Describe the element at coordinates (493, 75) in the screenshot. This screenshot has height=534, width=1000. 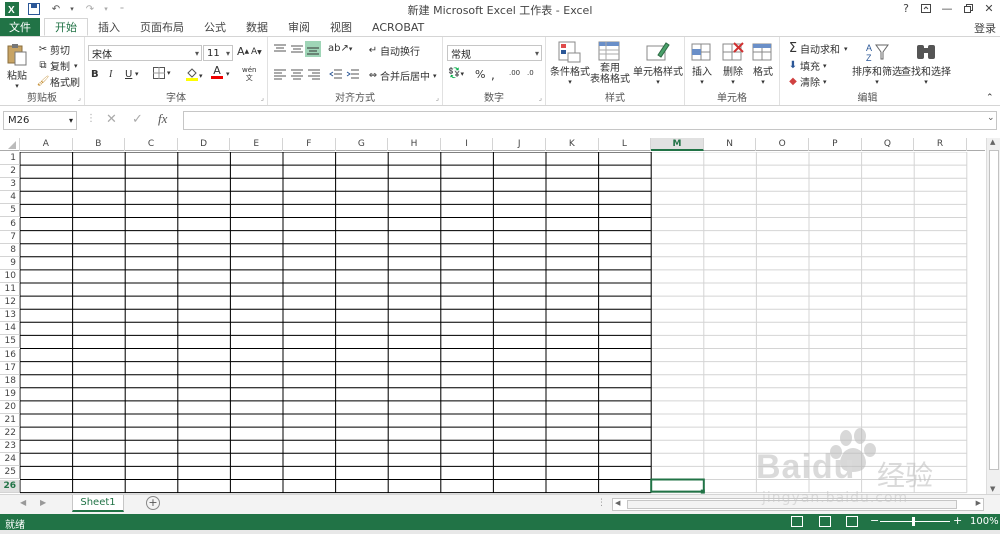
I see `comma-button: ,` at that location.